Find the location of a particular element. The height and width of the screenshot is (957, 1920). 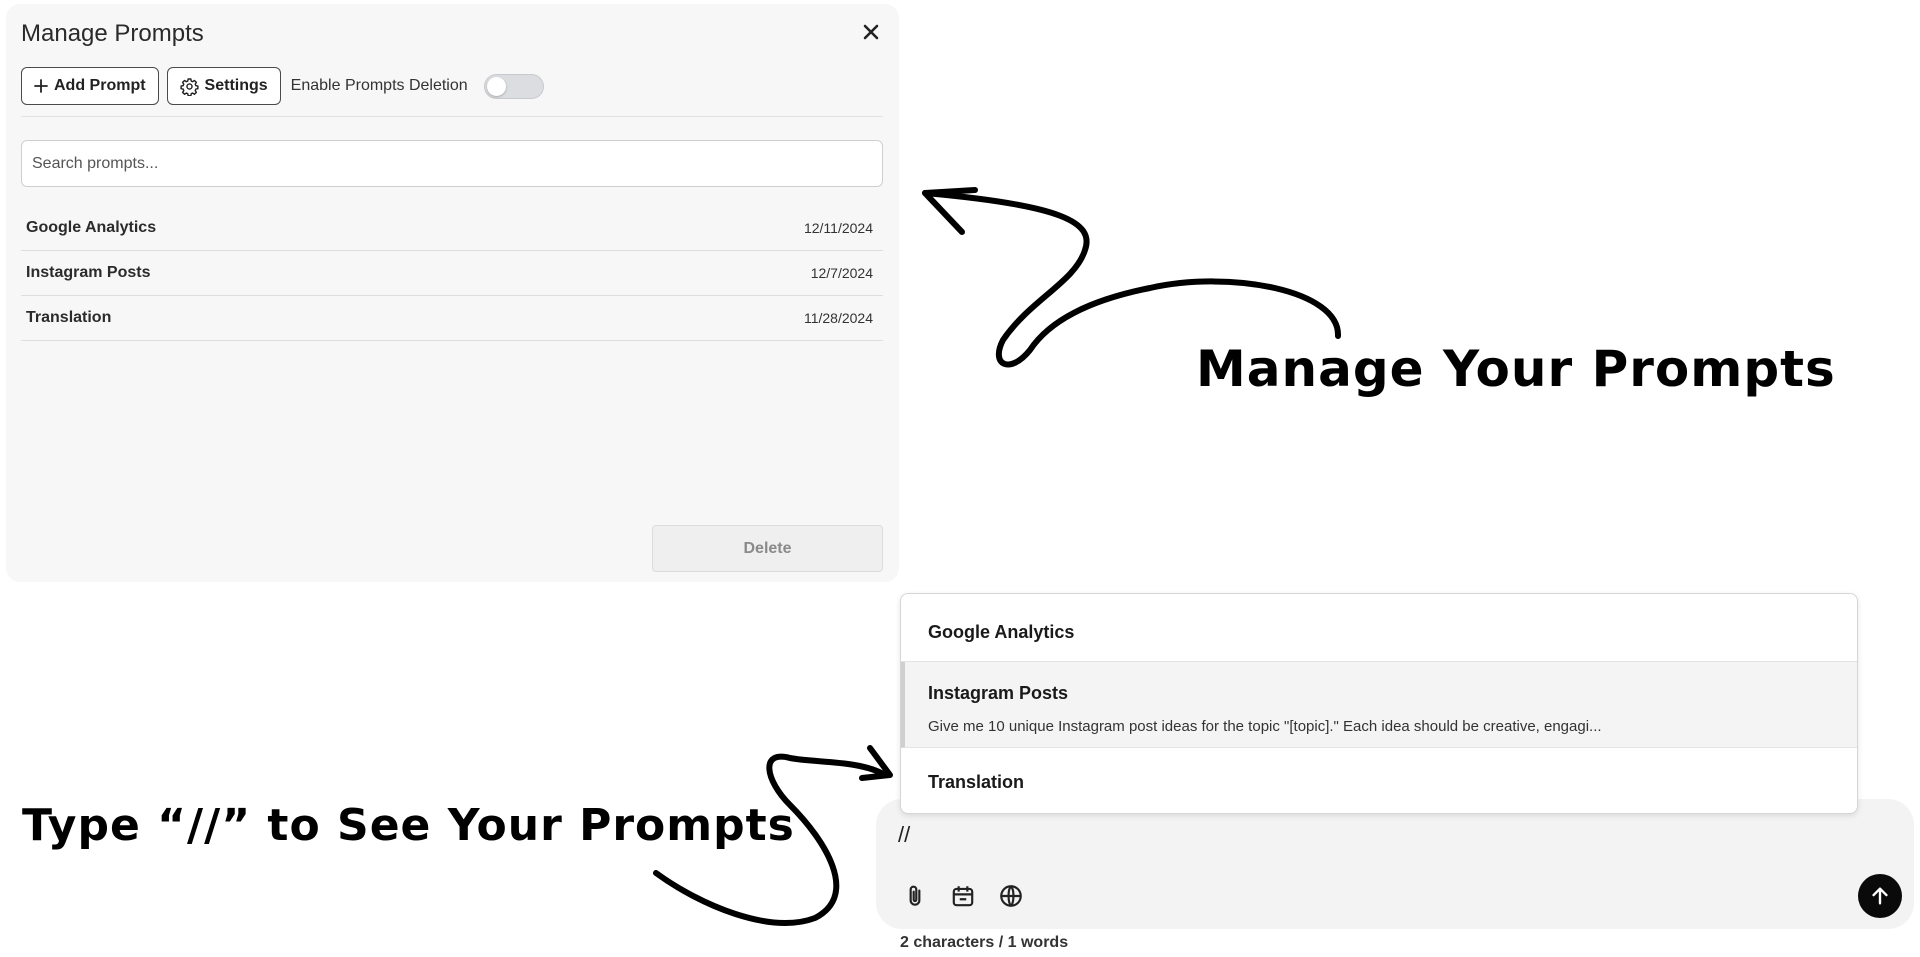

prompt-date: 11/28/2024 is located at coordinates (838, 318).